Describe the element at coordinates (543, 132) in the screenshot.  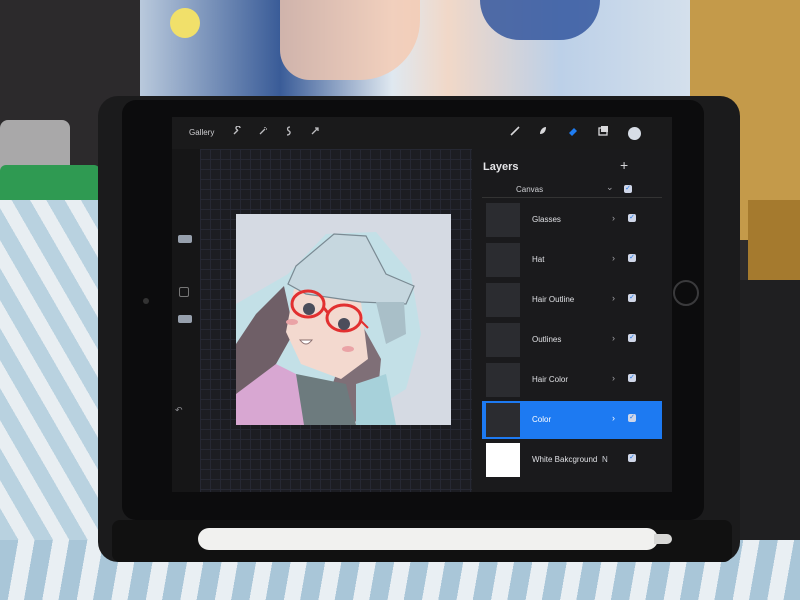
I see `smudge-icon` at that location.